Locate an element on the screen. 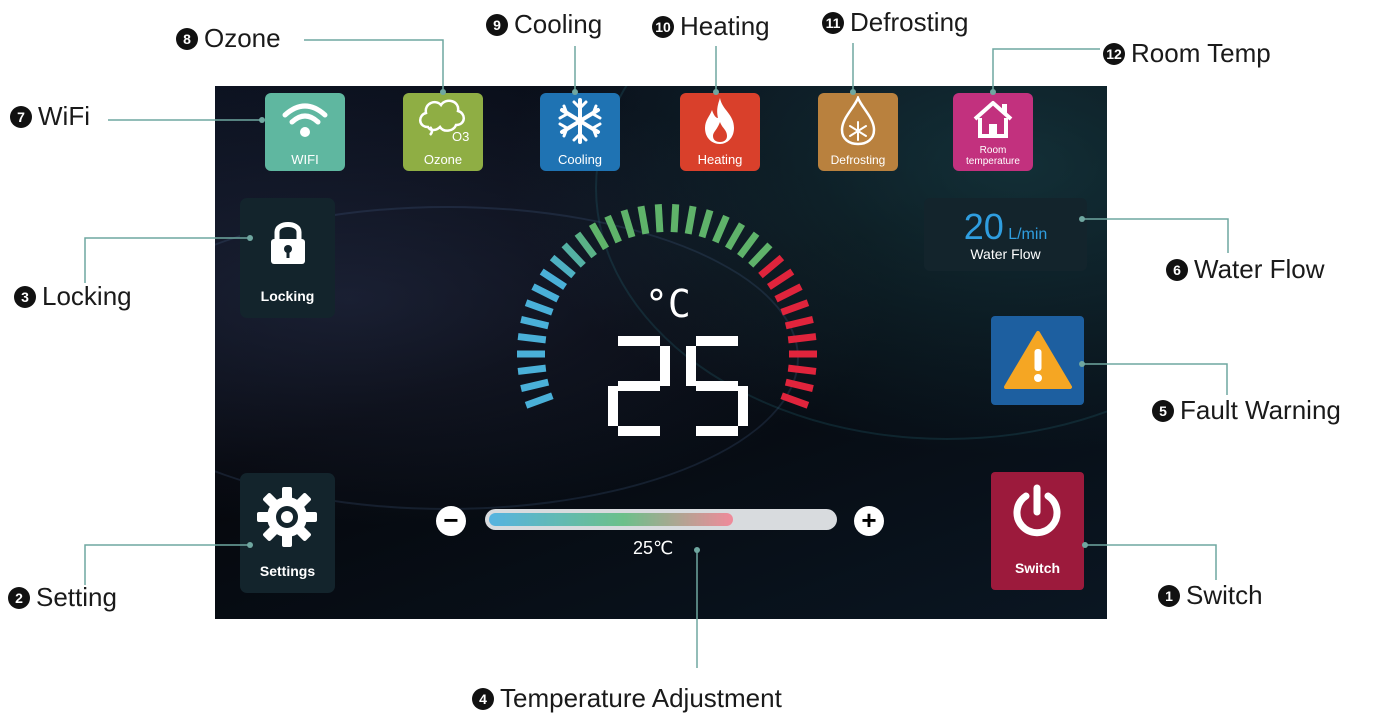  callout-wifi: 7 WiFi is located at coordinates (50, 116).